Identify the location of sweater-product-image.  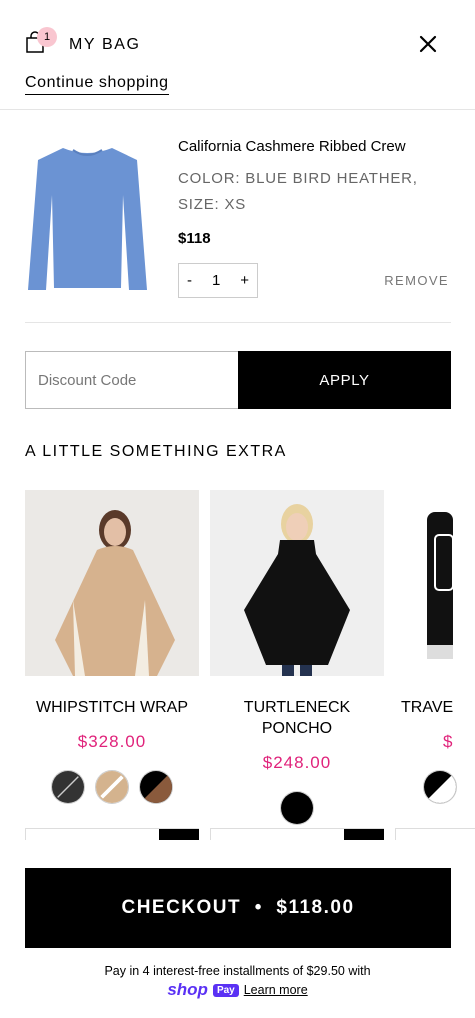
(87, 215).